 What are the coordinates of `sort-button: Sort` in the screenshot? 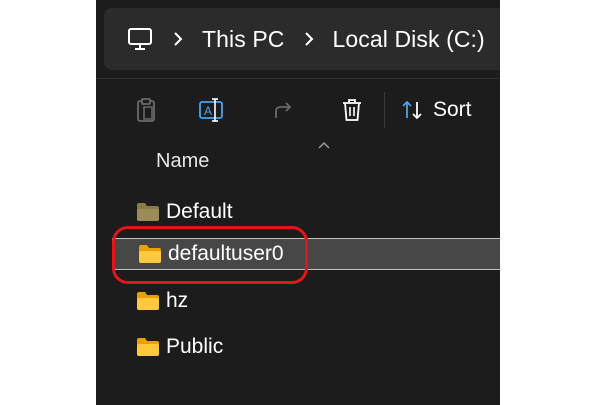 It's located at (436, 110).